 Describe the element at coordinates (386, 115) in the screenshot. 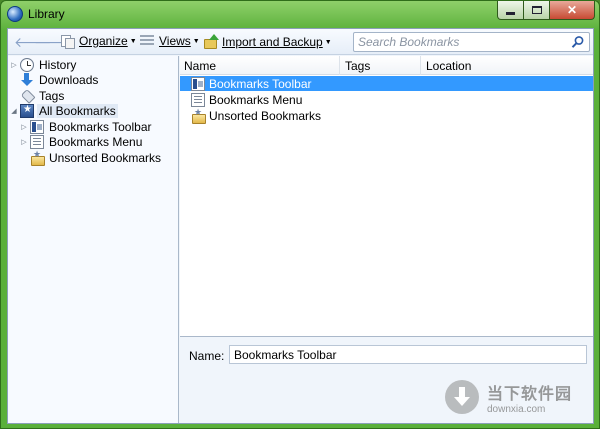

I see `list-item: Unsorted Bookmarks` at that location.